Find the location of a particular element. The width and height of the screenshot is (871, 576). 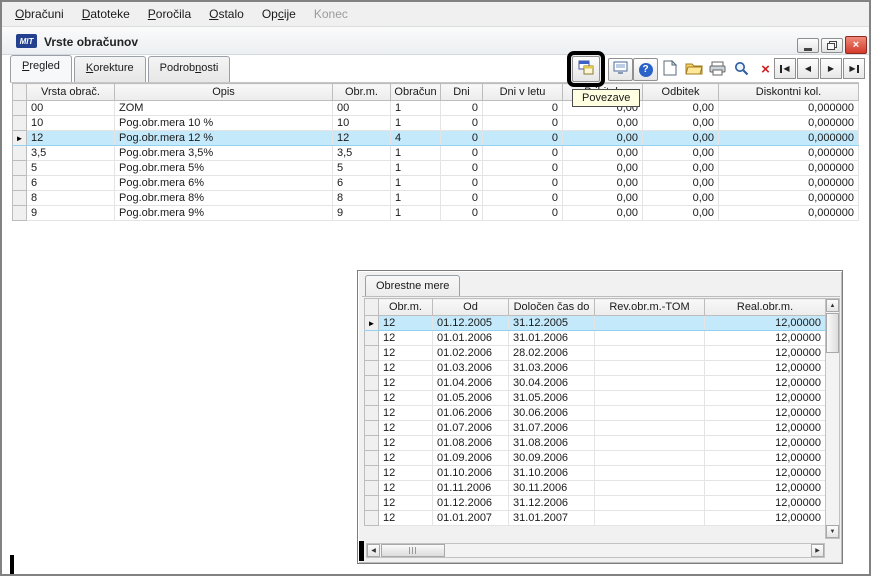

column-header: Vrsta obrač. is located at coordinates (70, 92).